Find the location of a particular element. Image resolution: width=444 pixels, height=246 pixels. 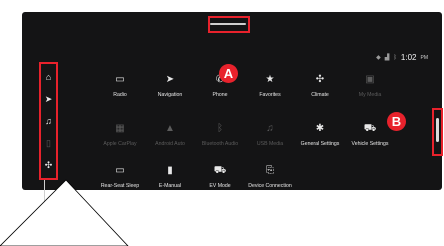

zoom-wedge-shape is located at coordinates (64, 212).